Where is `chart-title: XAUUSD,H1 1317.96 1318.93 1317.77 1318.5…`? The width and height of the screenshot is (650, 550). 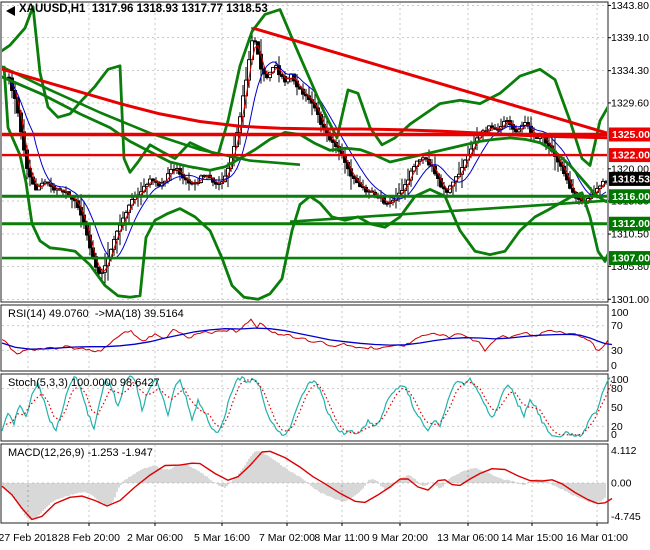 chart-title: XAUUSD,H1 1317.96 1318.93 1317.77 1318.5… is located at coordinates (143, 9).